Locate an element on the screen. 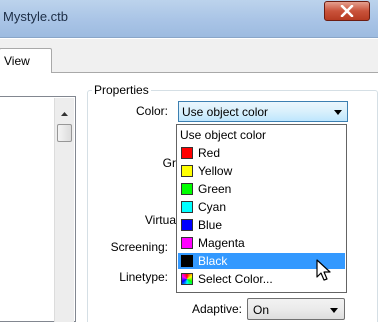  properties-group-label: Properties is located at coordinates (121, 90).